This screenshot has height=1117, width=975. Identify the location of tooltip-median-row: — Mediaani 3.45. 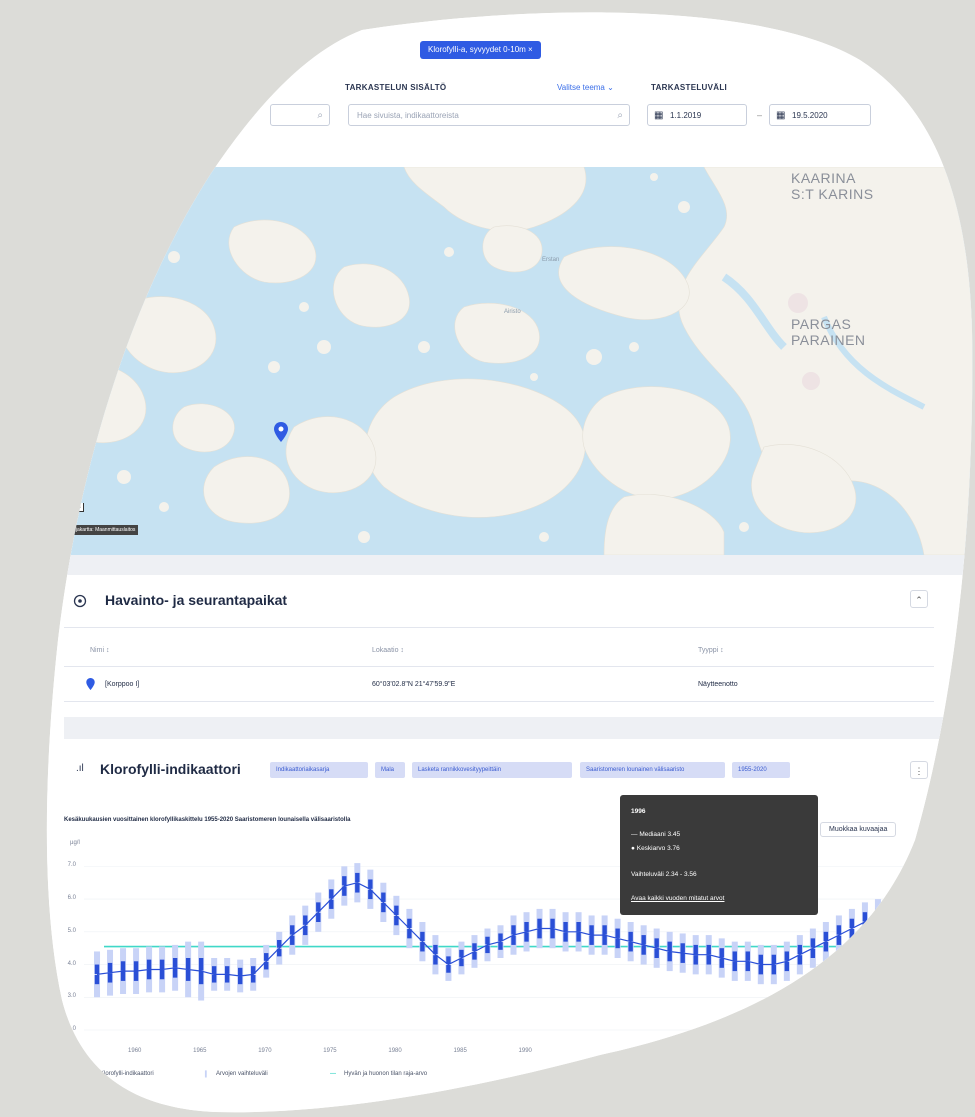
(655, 834).